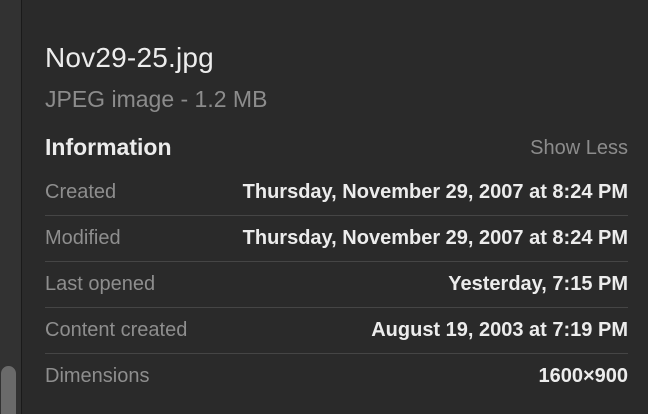  What do you see at coordinates (538, 284) in the screenshot?
I see `info-value: Yesterday, 7:15 PM` at bounding box center [538, 284].